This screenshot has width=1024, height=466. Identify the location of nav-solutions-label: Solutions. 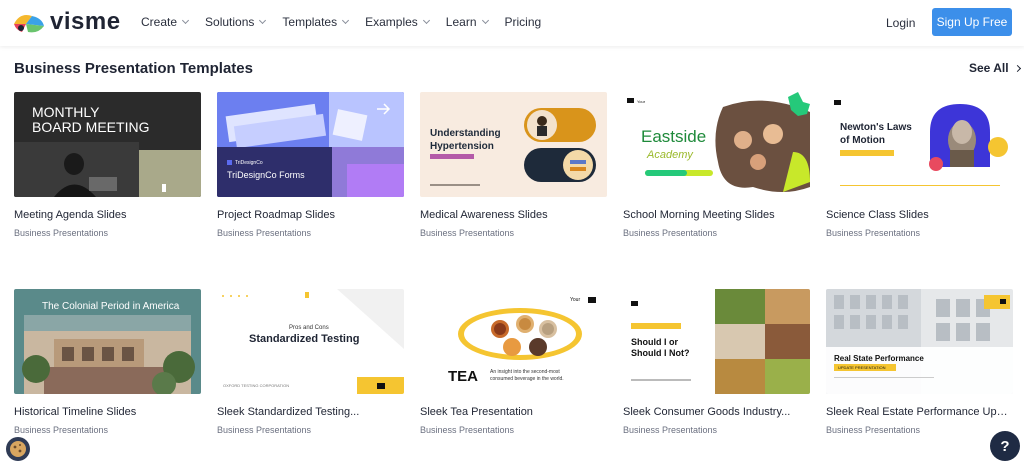
(230, 22).